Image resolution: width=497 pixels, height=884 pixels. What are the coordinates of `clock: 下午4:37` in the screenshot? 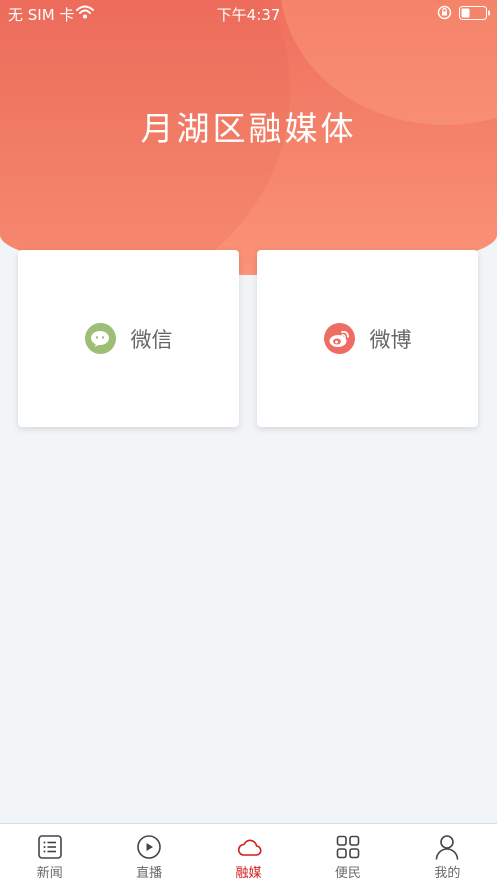 It's located at (248, 15).